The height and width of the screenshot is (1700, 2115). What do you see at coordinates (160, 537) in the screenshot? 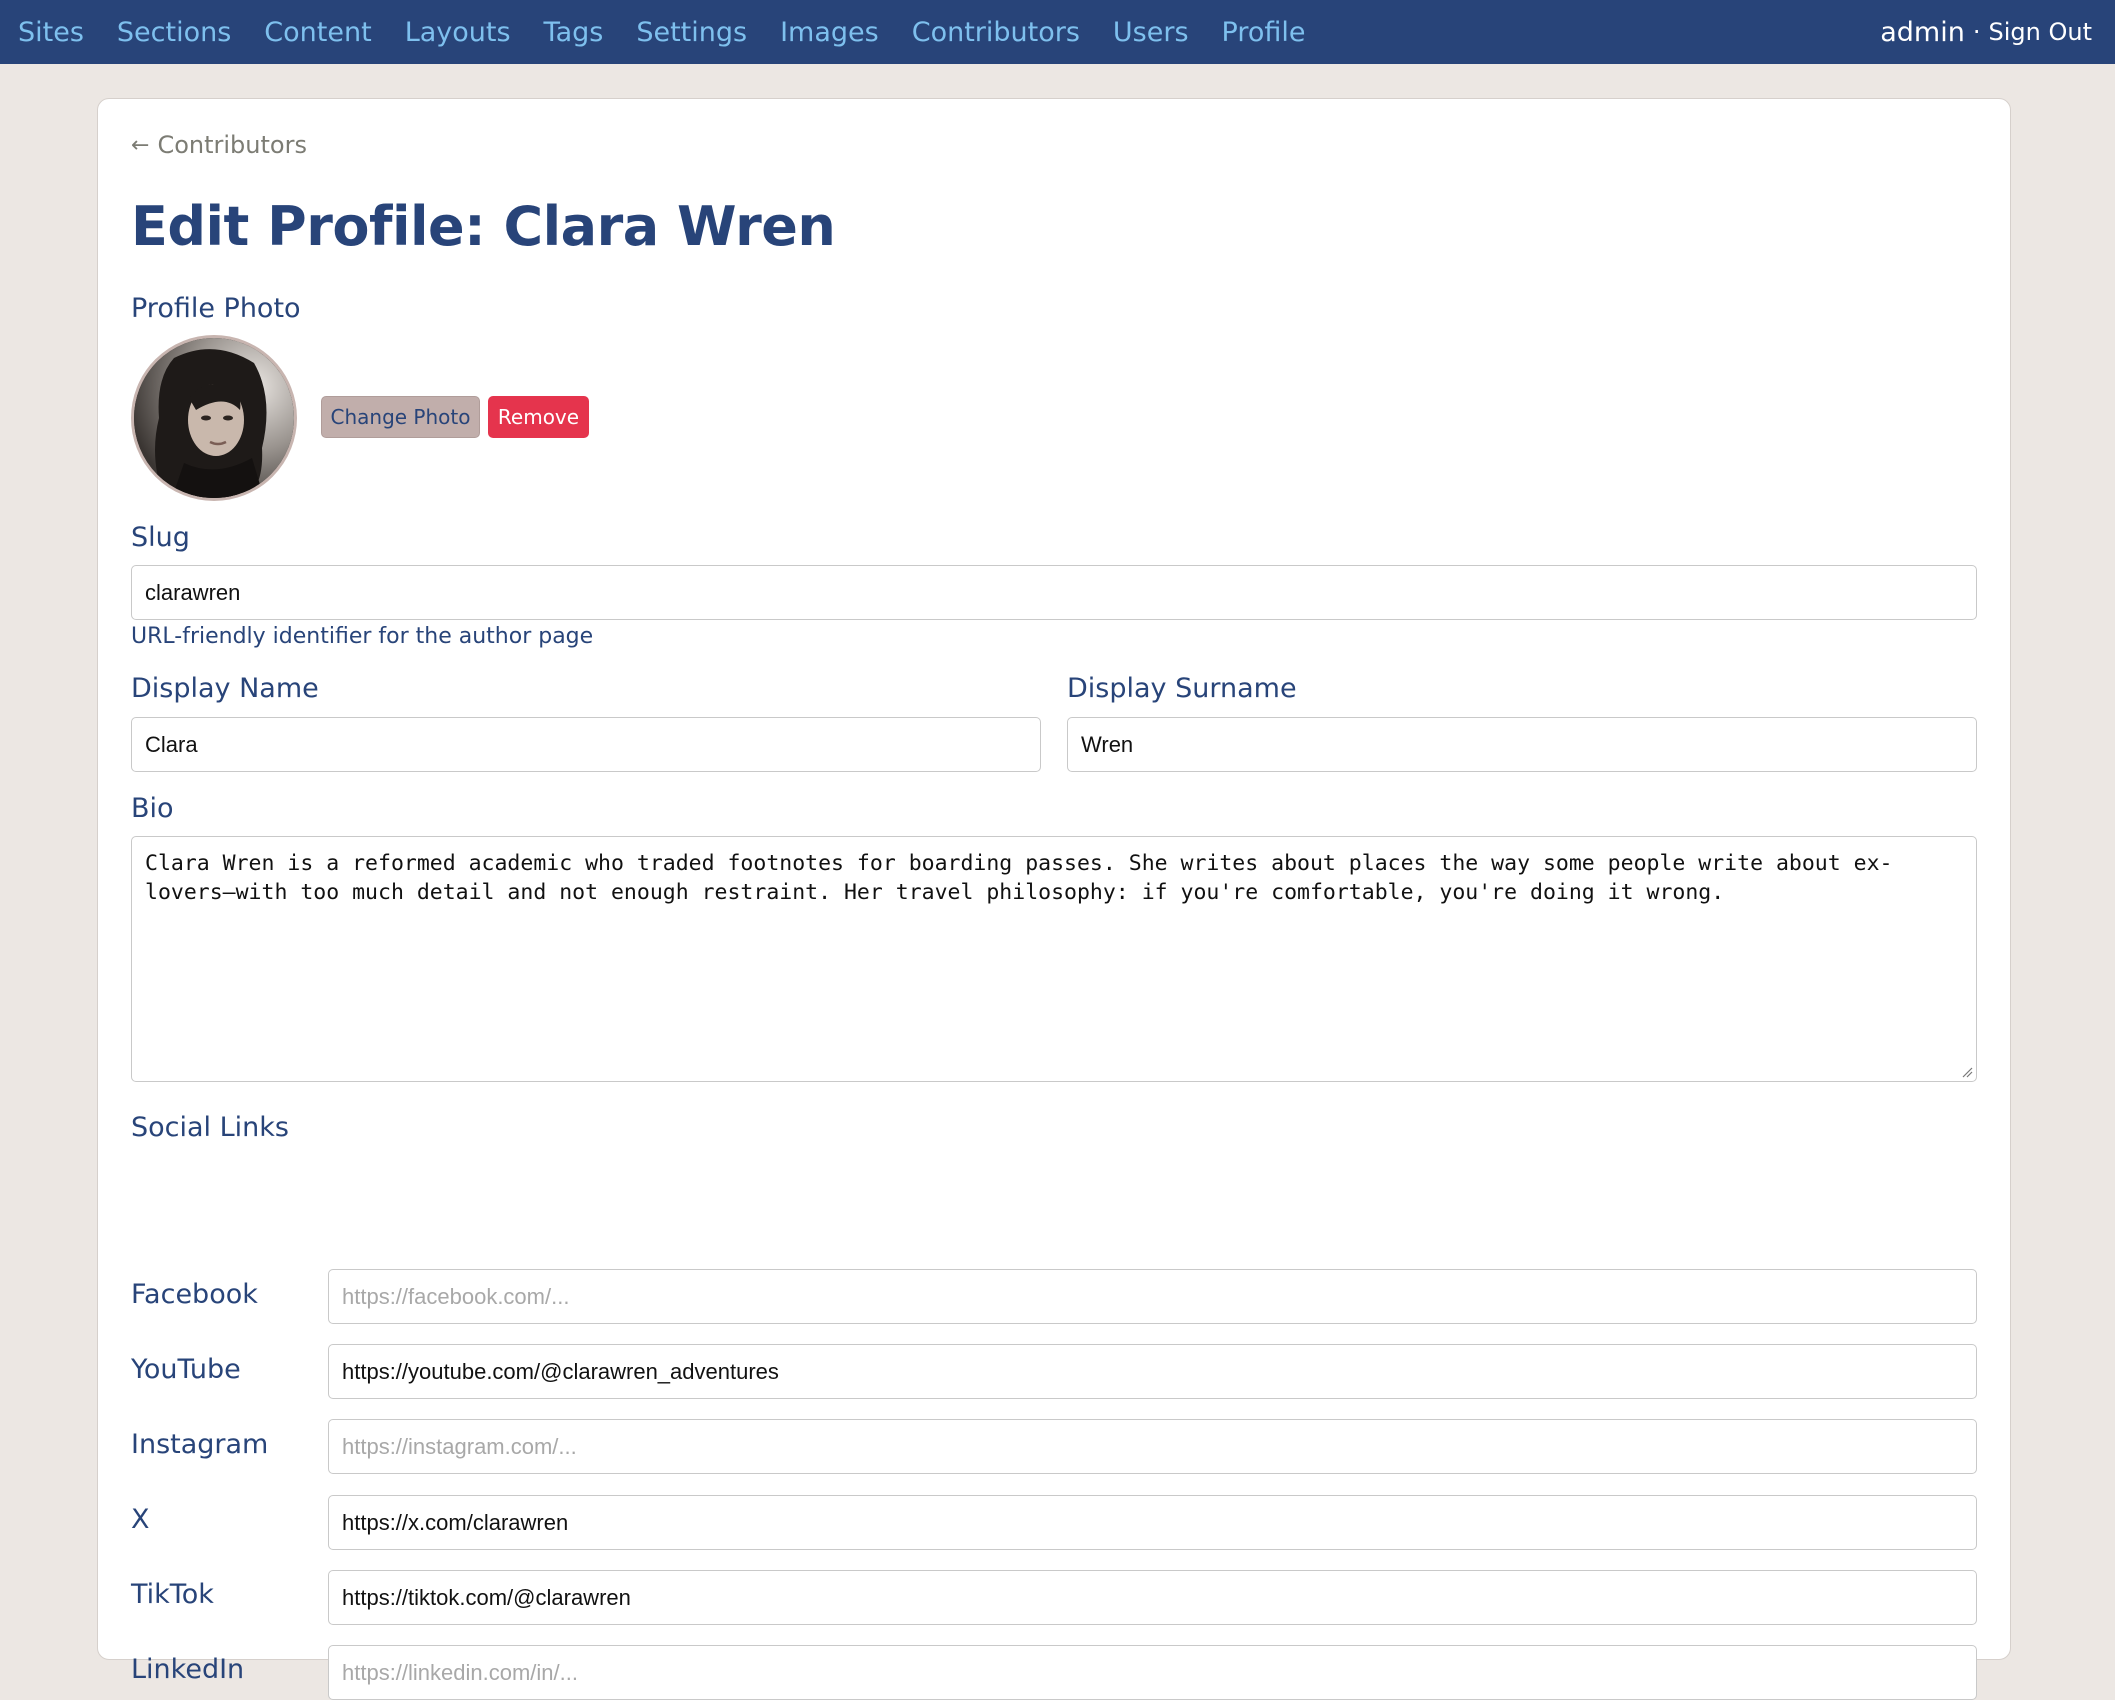
I see `slug-label: Slug` at bounding box center [160, 537].